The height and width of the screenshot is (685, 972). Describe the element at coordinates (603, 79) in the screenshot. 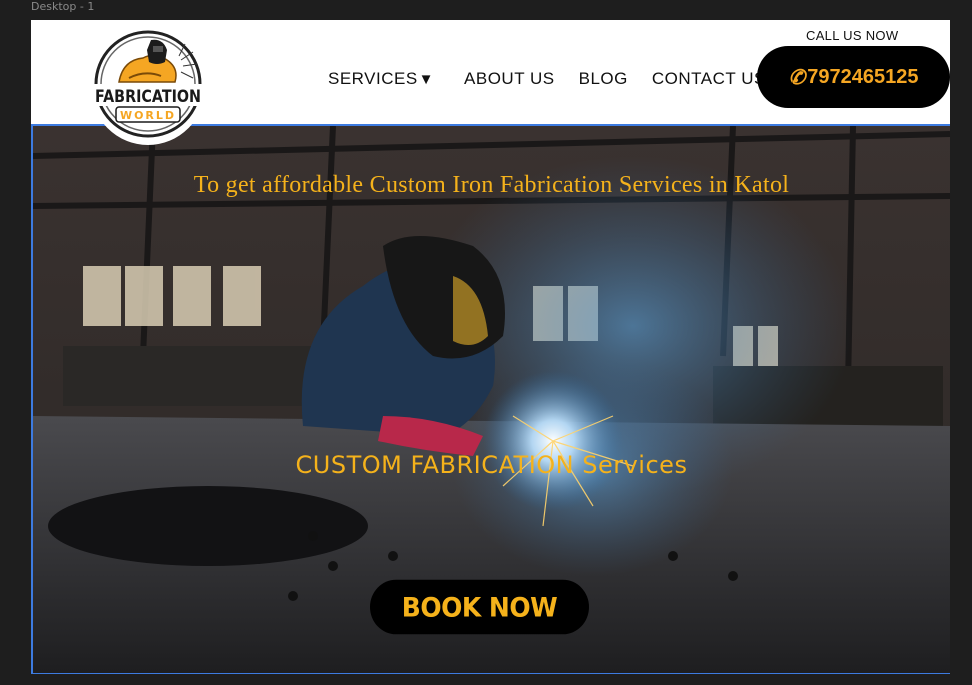

I see `nav-item-blog: BLOG` at that location.